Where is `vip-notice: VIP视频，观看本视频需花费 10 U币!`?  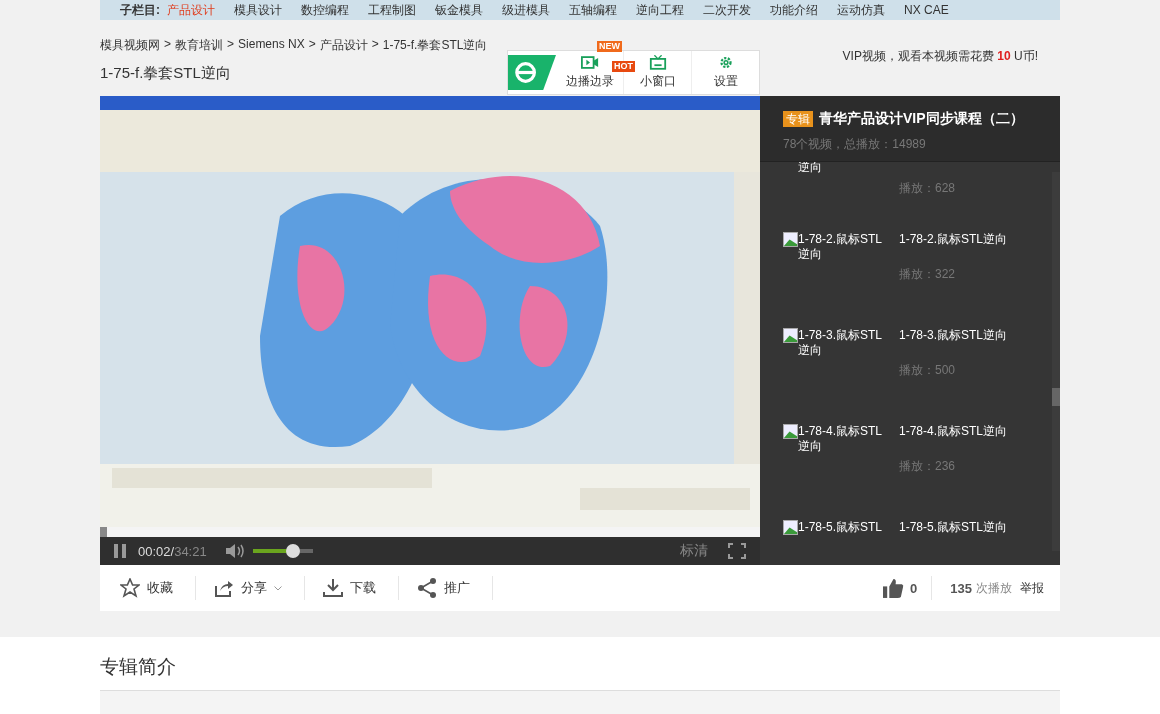 vip-notice: VIP视频，观看本视频需花费 10 U币! is located at coordinates (940, 56).